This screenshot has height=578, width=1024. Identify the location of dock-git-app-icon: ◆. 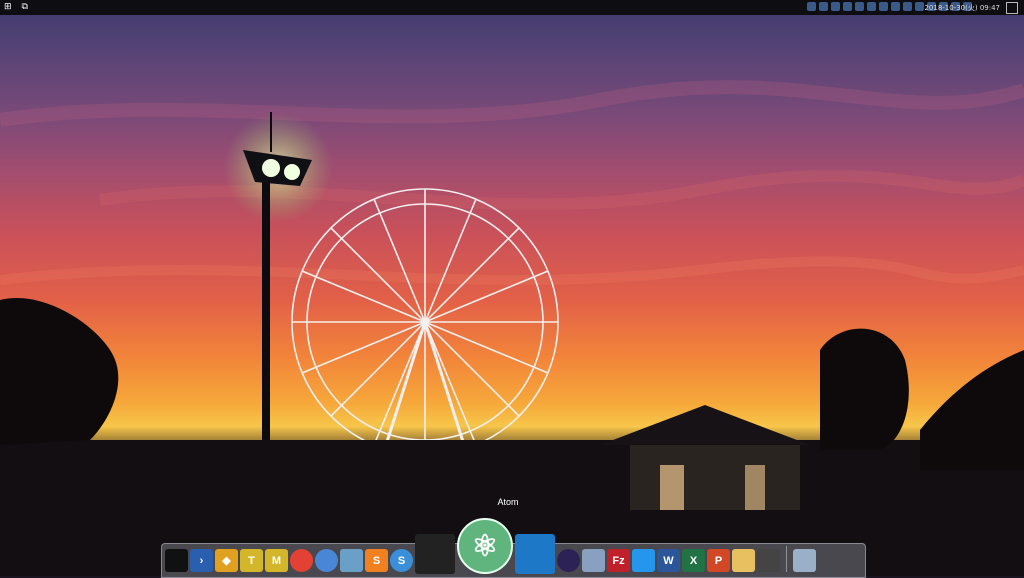
(226, 560).